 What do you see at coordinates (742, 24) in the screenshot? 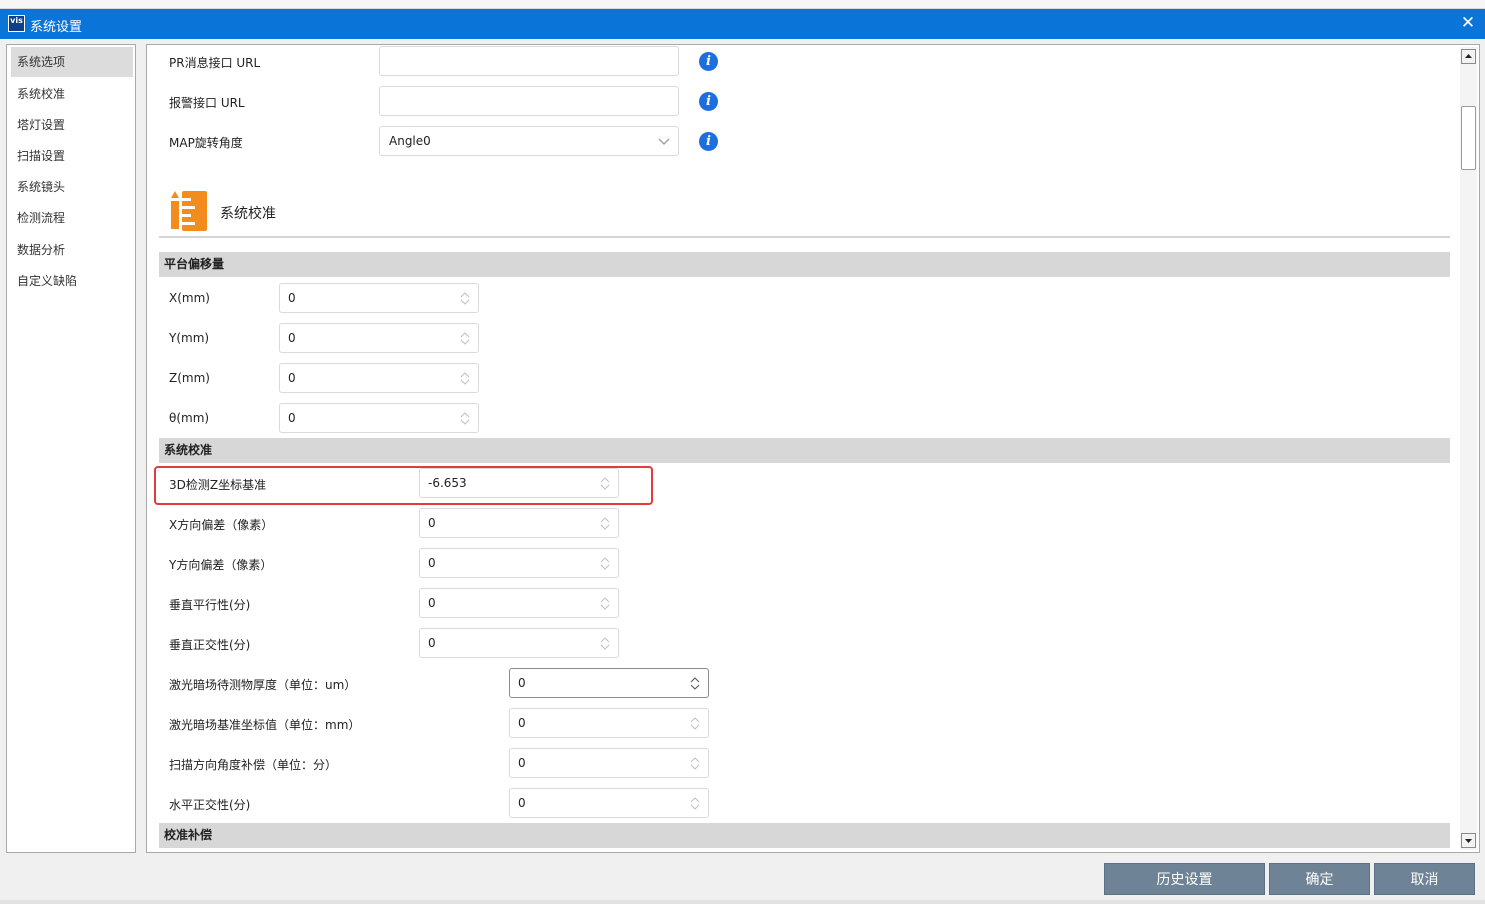
I see `title-bar: vis 系统设置 ✕` at bounding box center [742, 24].